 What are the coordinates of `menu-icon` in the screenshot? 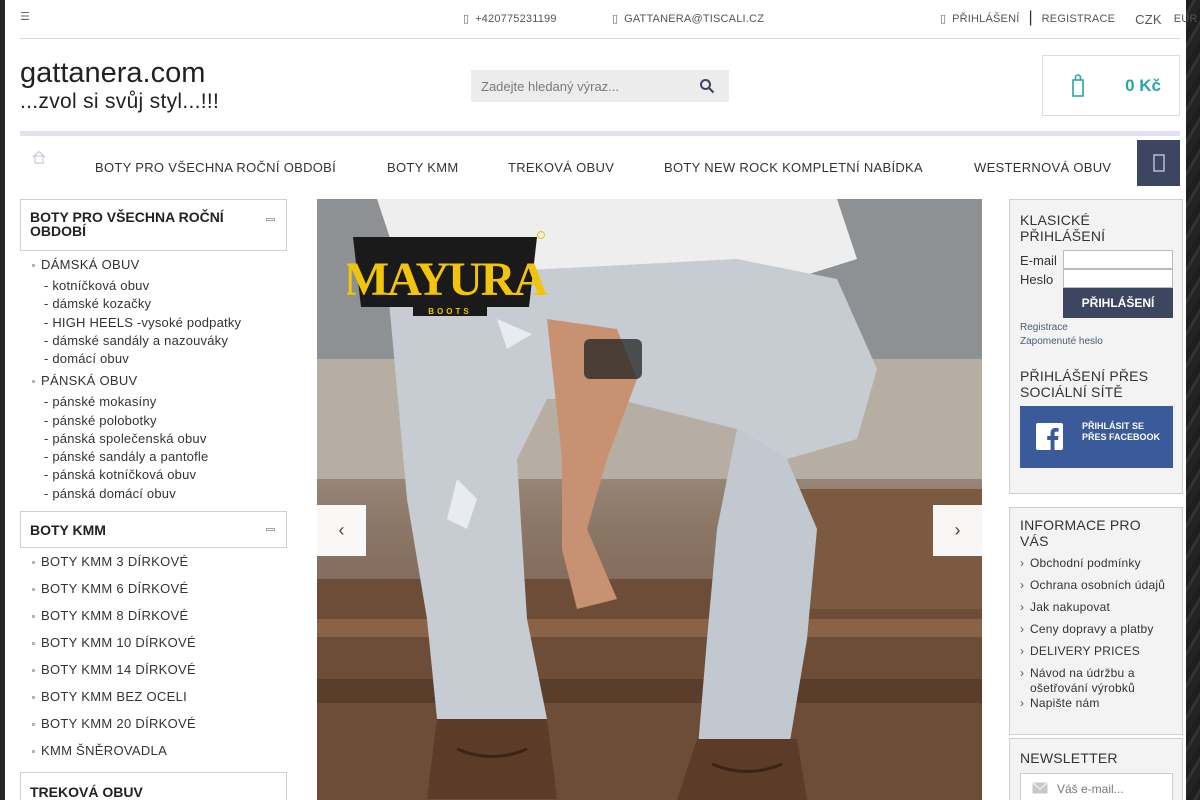 It's located at (1158, 163).